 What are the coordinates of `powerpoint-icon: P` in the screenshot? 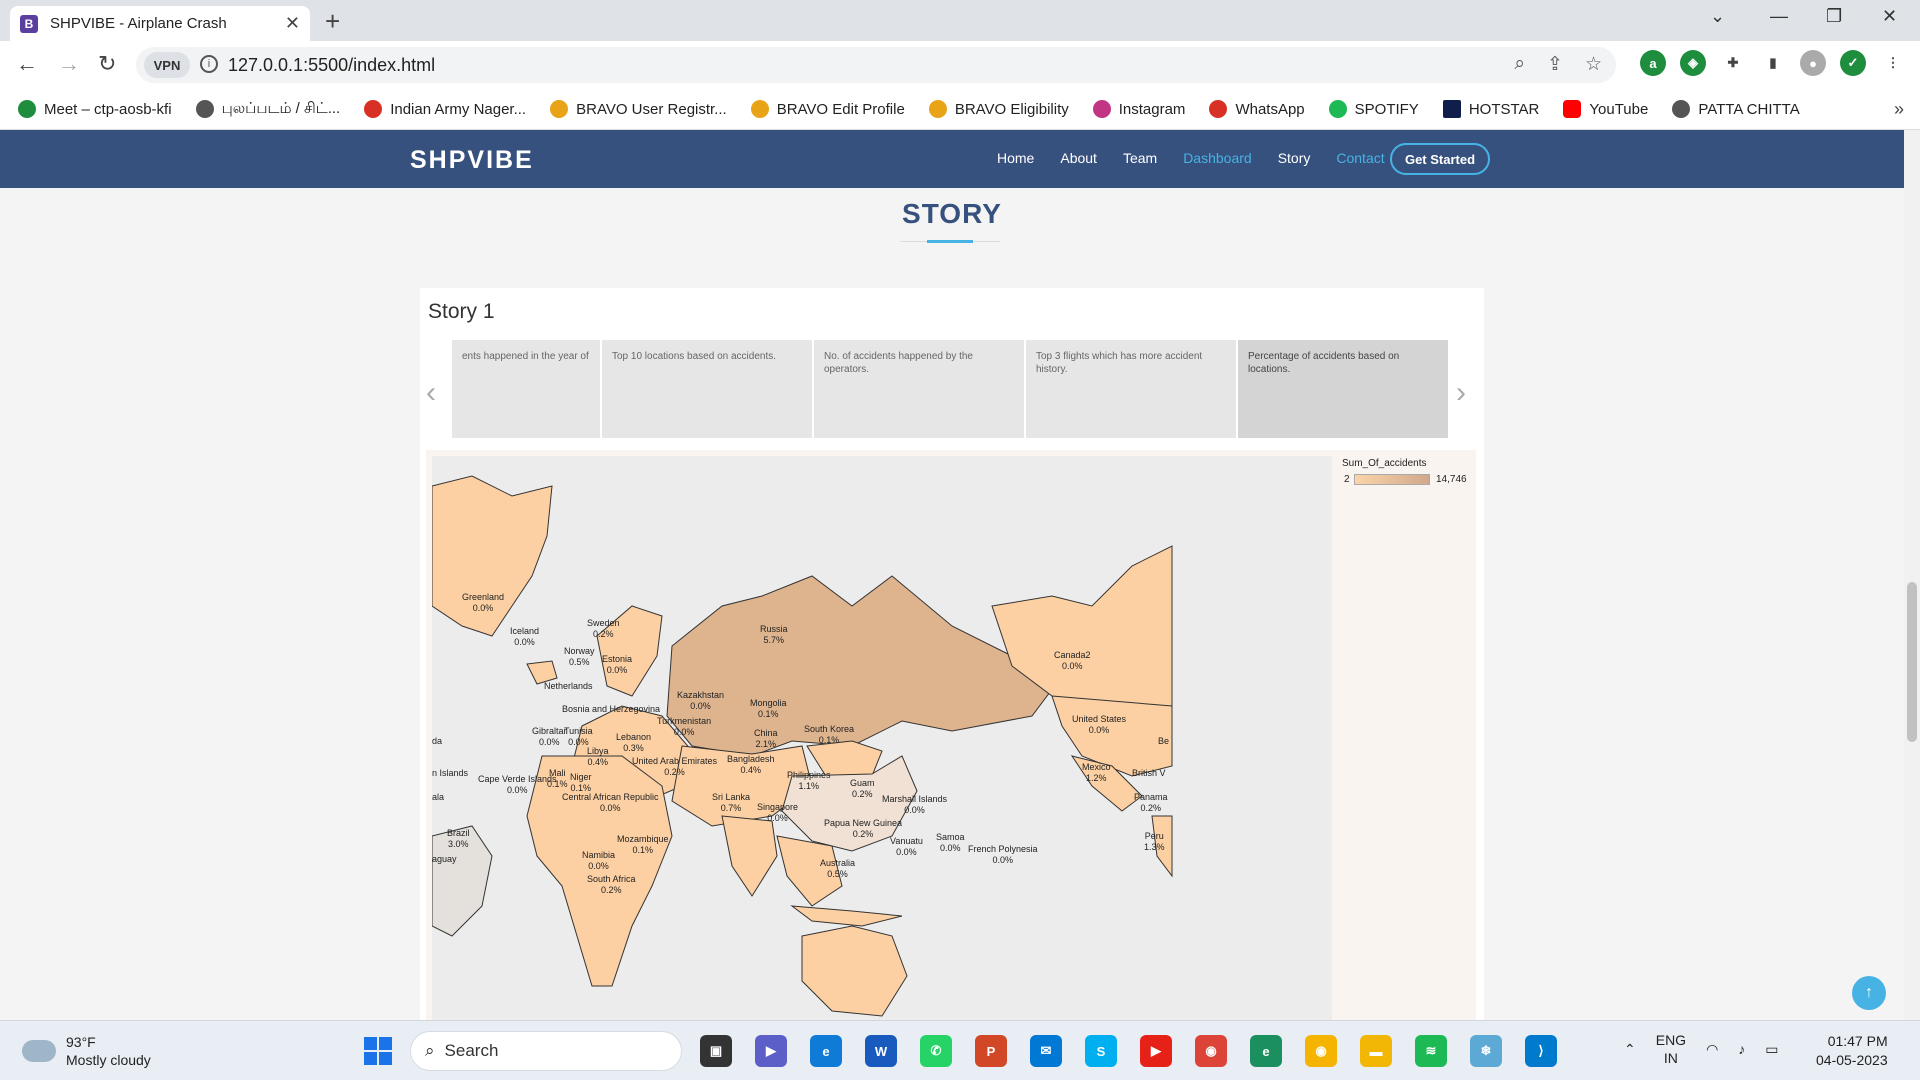 It's located at (991, 1051).